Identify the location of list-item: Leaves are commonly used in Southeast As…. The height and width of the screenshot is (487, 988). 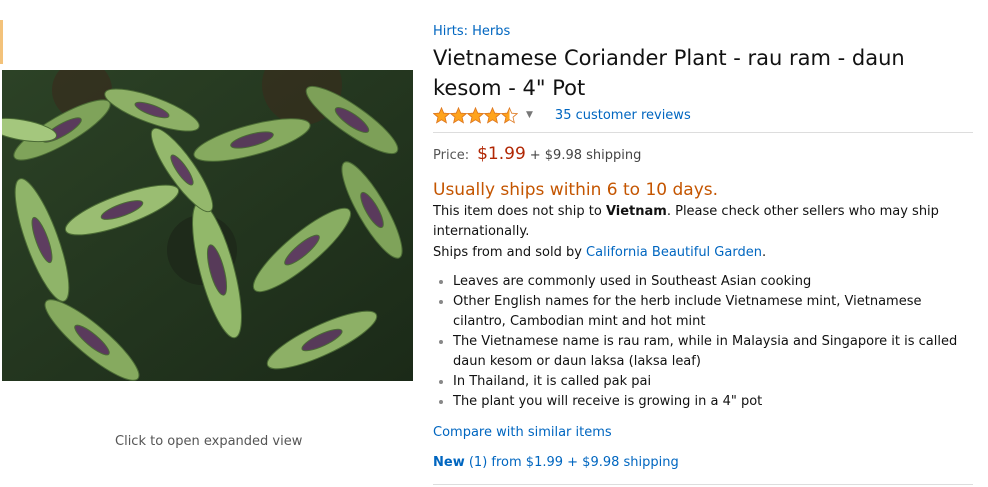
(715, 282).